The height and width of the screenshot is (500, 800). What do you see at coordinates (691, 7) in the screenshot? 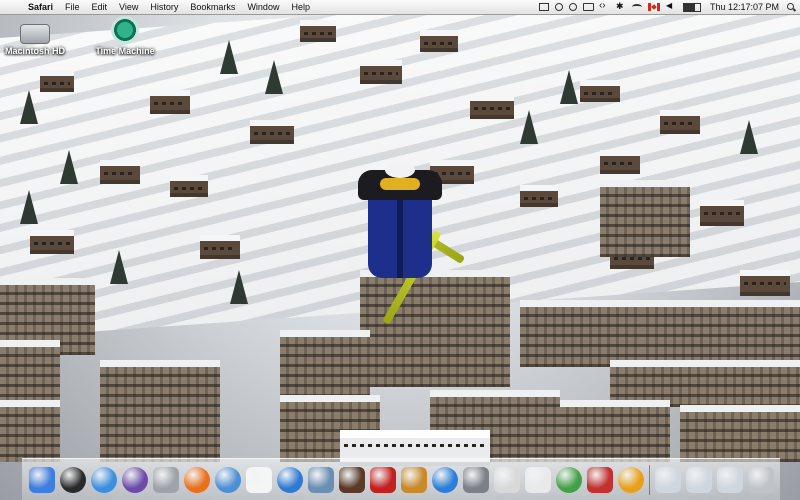
I see `battery-icon` at bounding box center [691, 7].